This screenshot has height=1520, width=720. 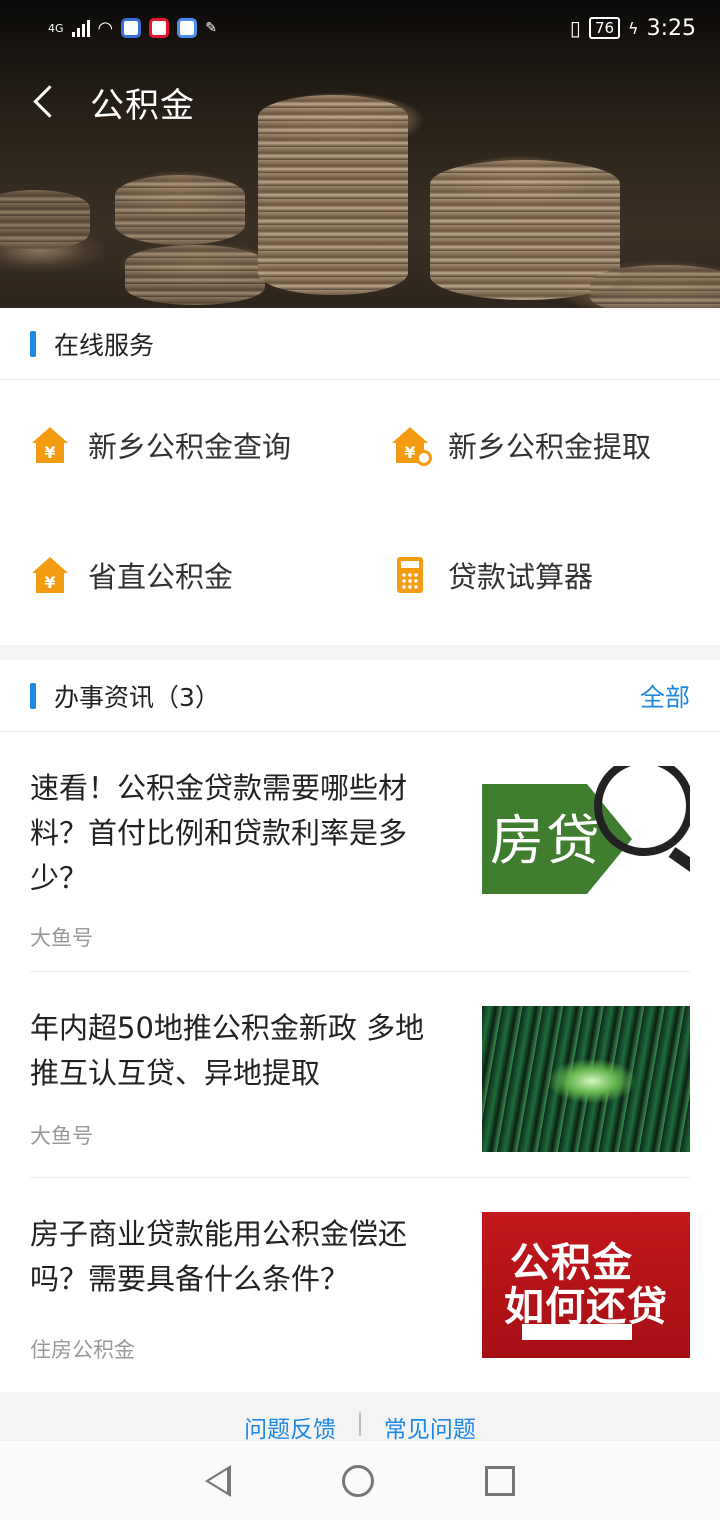 I want to click on thumbnail-text: 房贷, so click(x=546, y=840).